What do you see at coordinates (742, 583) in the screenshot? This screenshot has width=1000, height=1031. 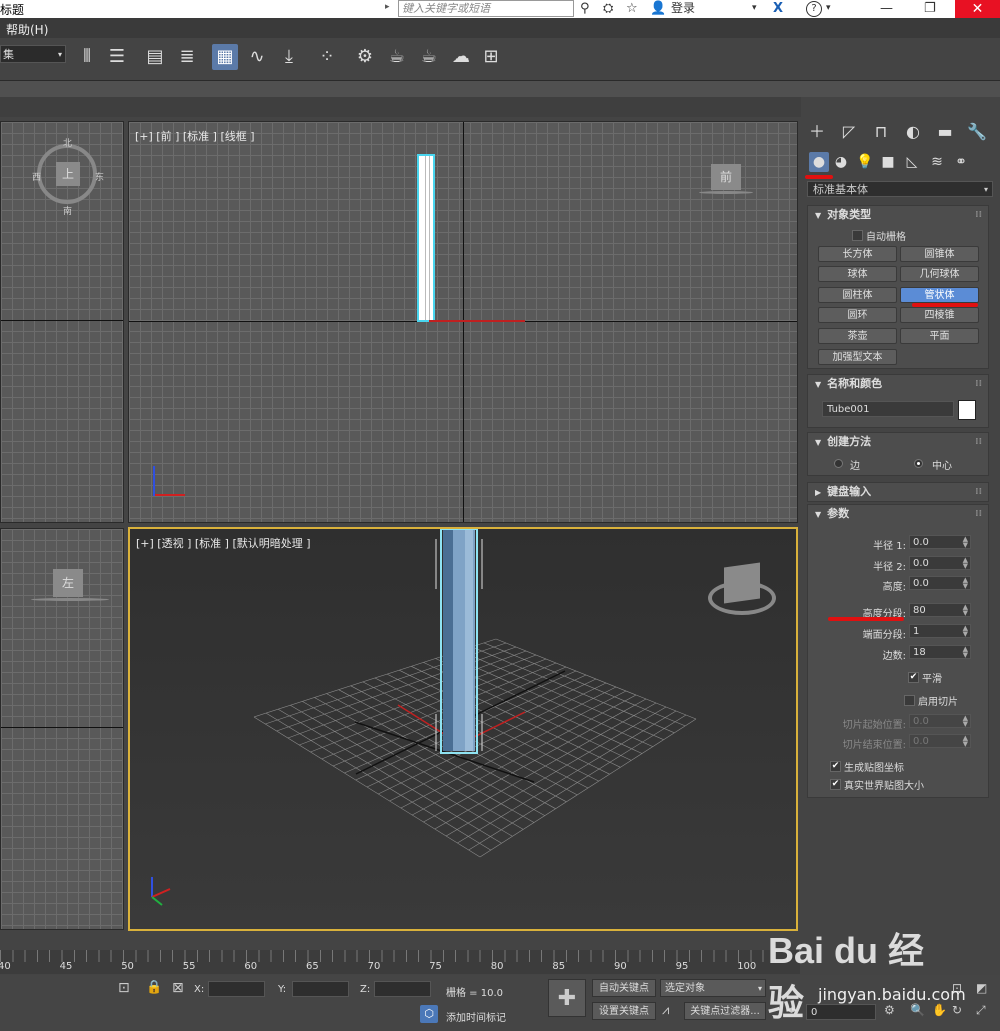 I see `viewcube-perspective` at bounding box center [742, 583].